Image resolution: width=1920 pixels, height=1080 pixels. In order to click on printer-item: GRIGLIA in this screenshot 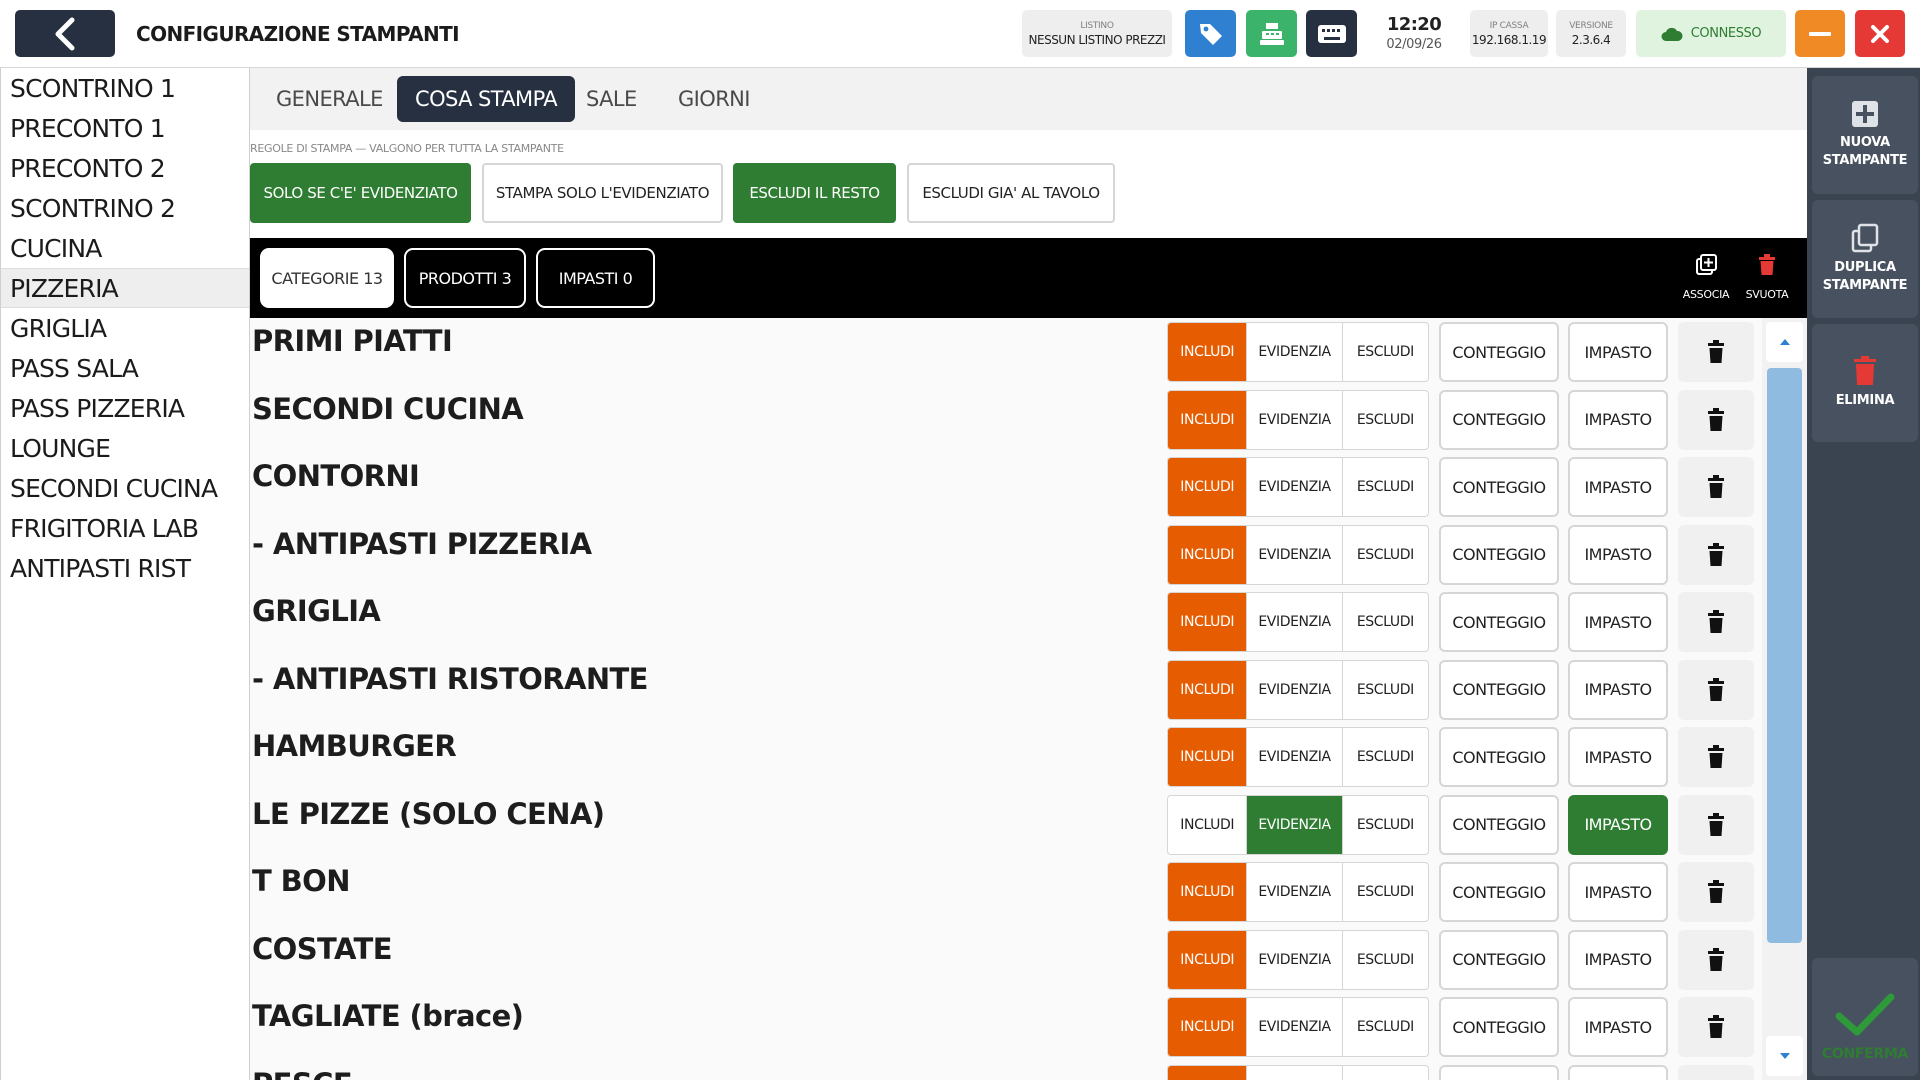, I will do `click(125, 328)`.